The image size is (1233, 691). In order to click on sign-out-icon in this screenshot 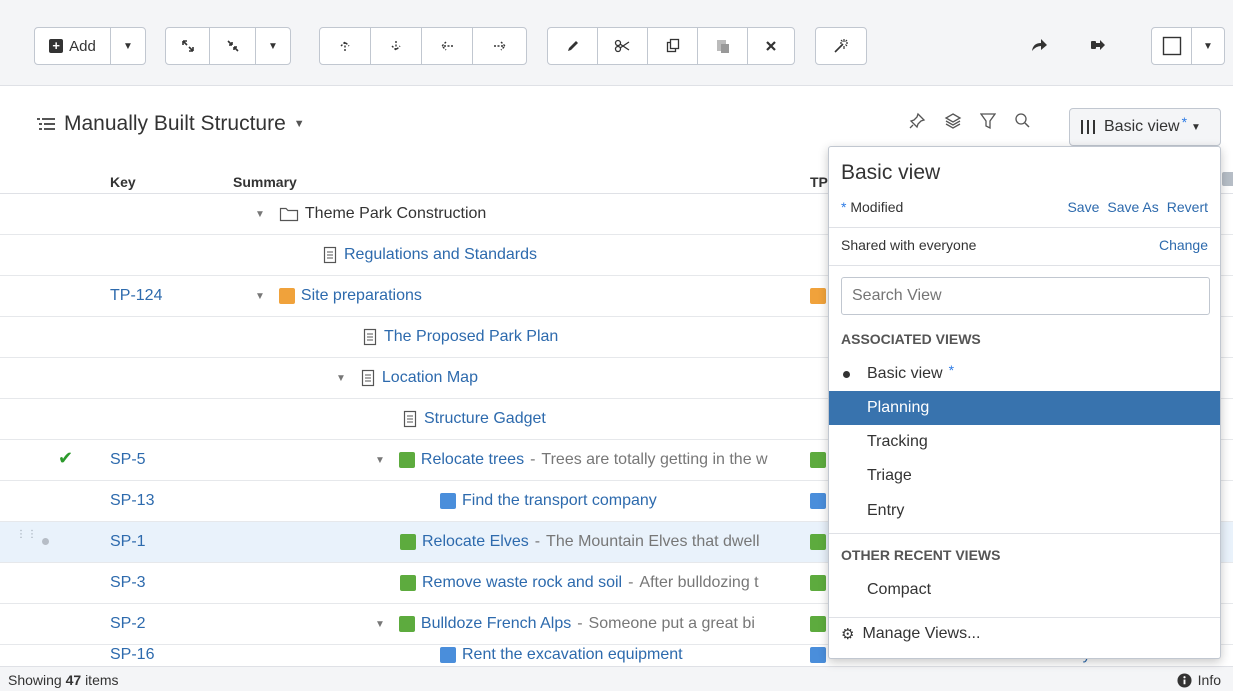, I will do `click(1098, 45)`.